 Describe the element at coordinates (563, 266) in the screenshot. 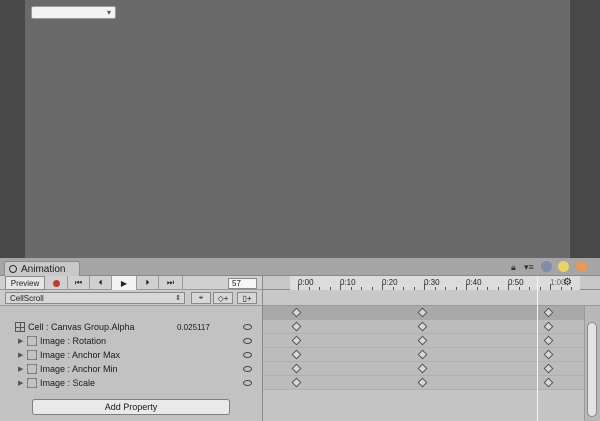

I see `window-circle-yellow` at that location.